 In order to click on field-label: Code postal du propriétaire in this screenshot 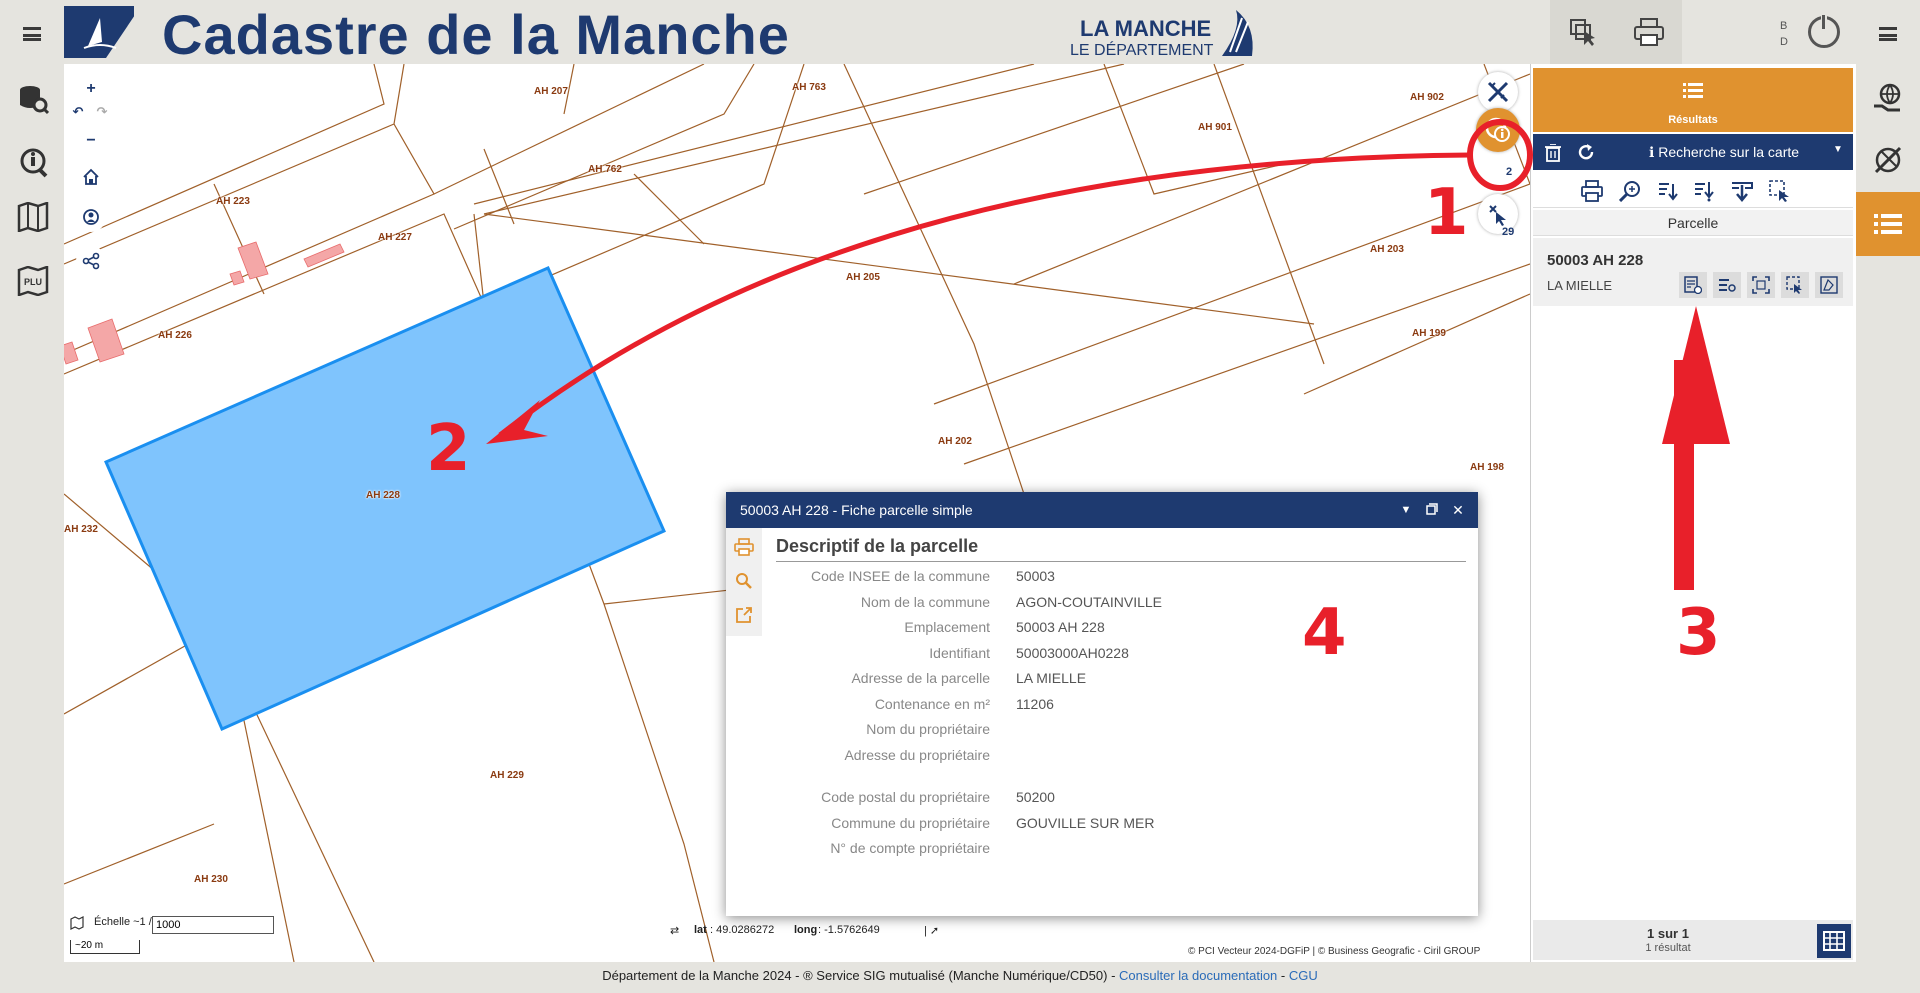, I will do `click(905, 797)`.